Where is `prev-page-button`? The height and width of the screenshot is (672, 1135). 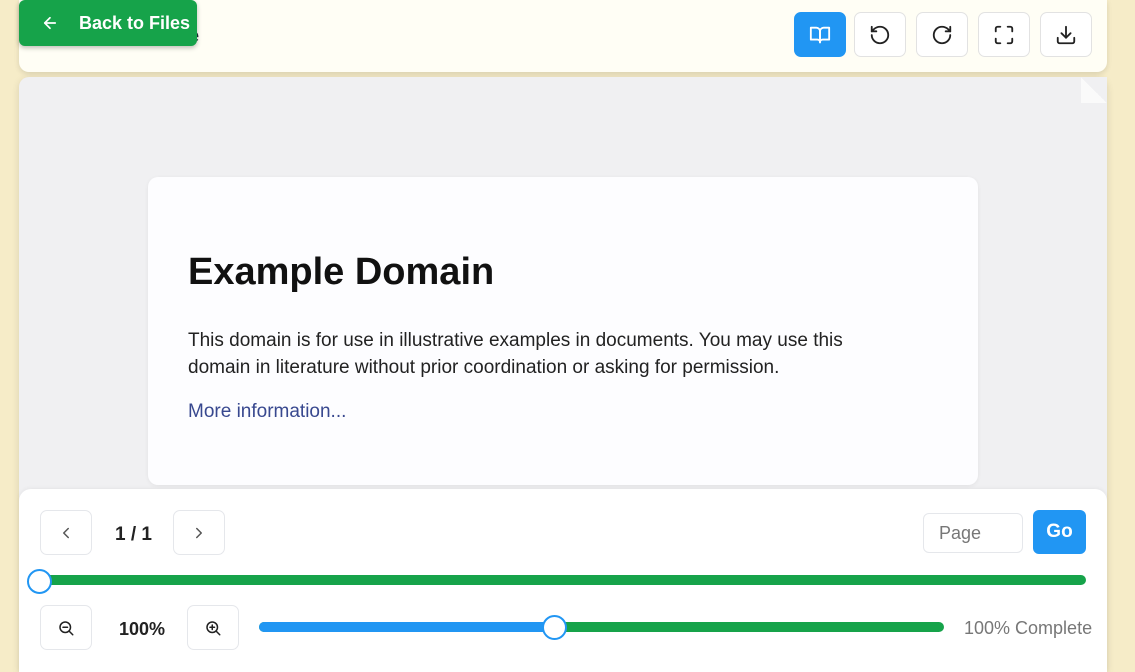 prev-page-button is located at coordinates (66, 532).